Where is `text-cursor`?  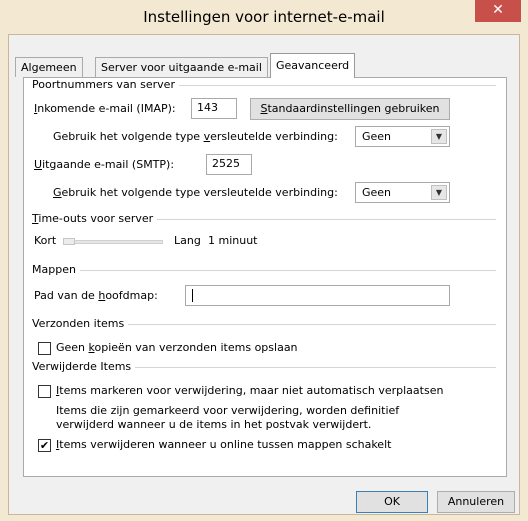
text-cursor is located at coordinates (192, 295).